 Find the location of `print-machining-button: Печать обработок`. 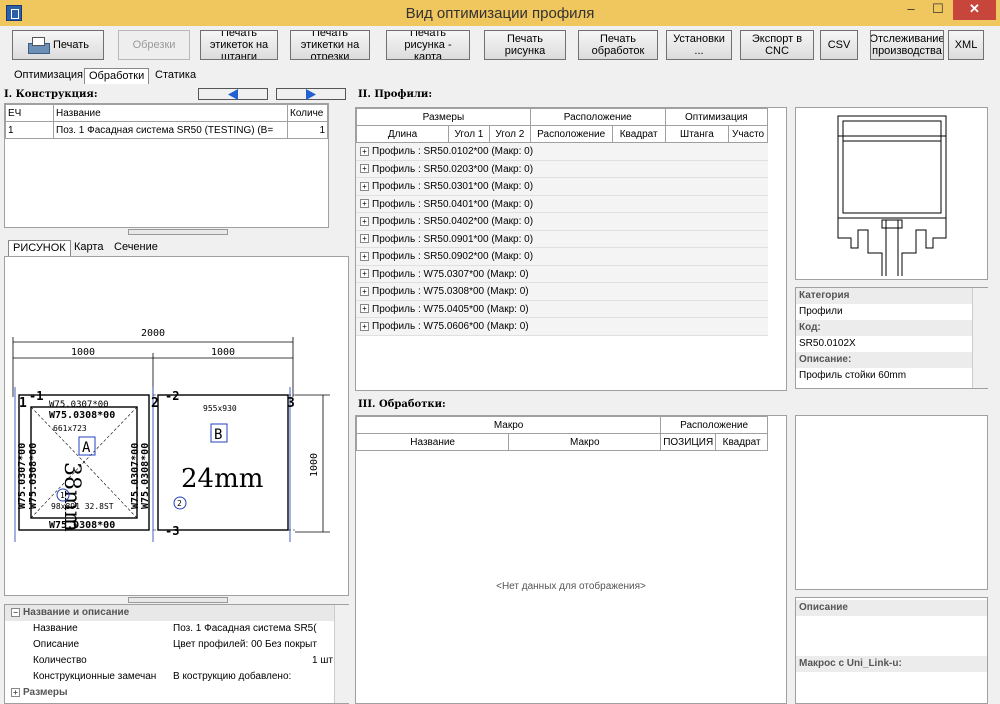

print-machining-button: Печать обработок is located at coordinates (618, 45).